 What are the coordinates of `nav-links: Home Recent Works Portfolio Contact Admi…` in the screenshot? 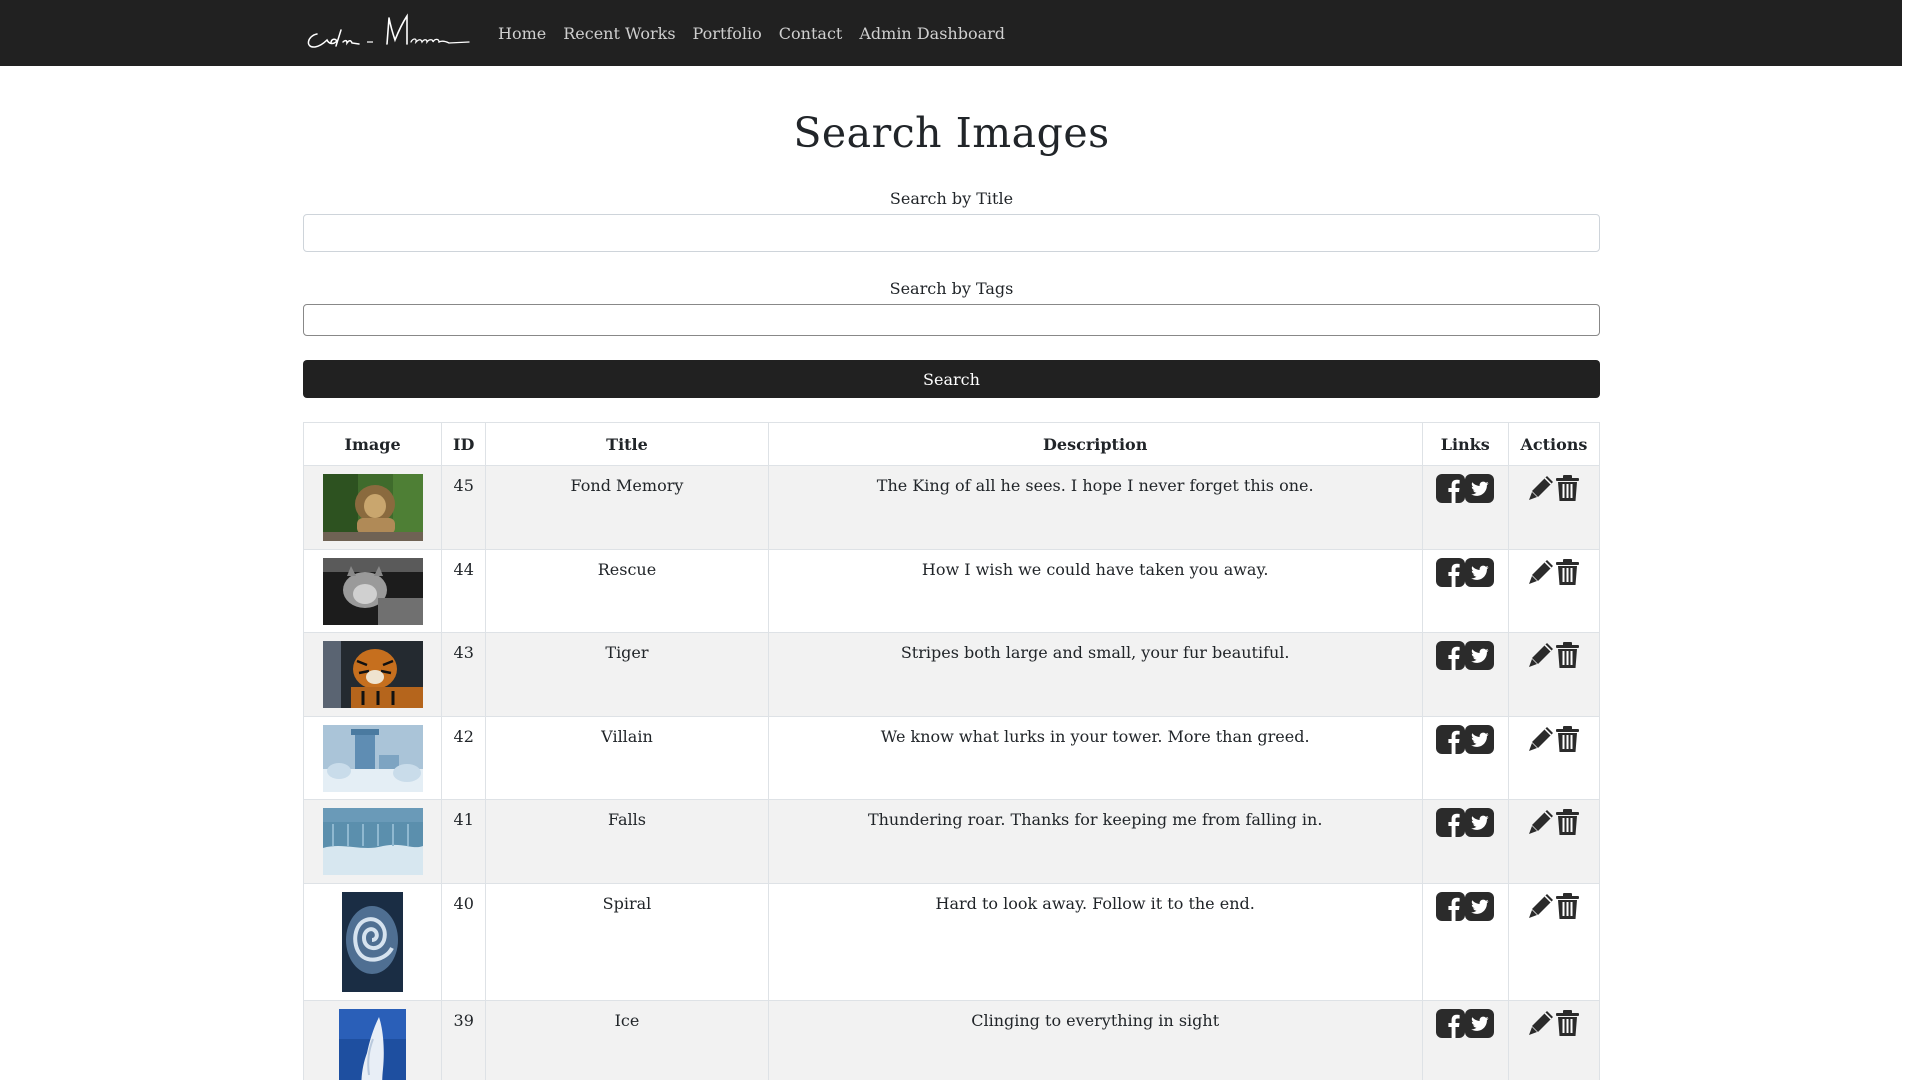 It's located at (760, 33).